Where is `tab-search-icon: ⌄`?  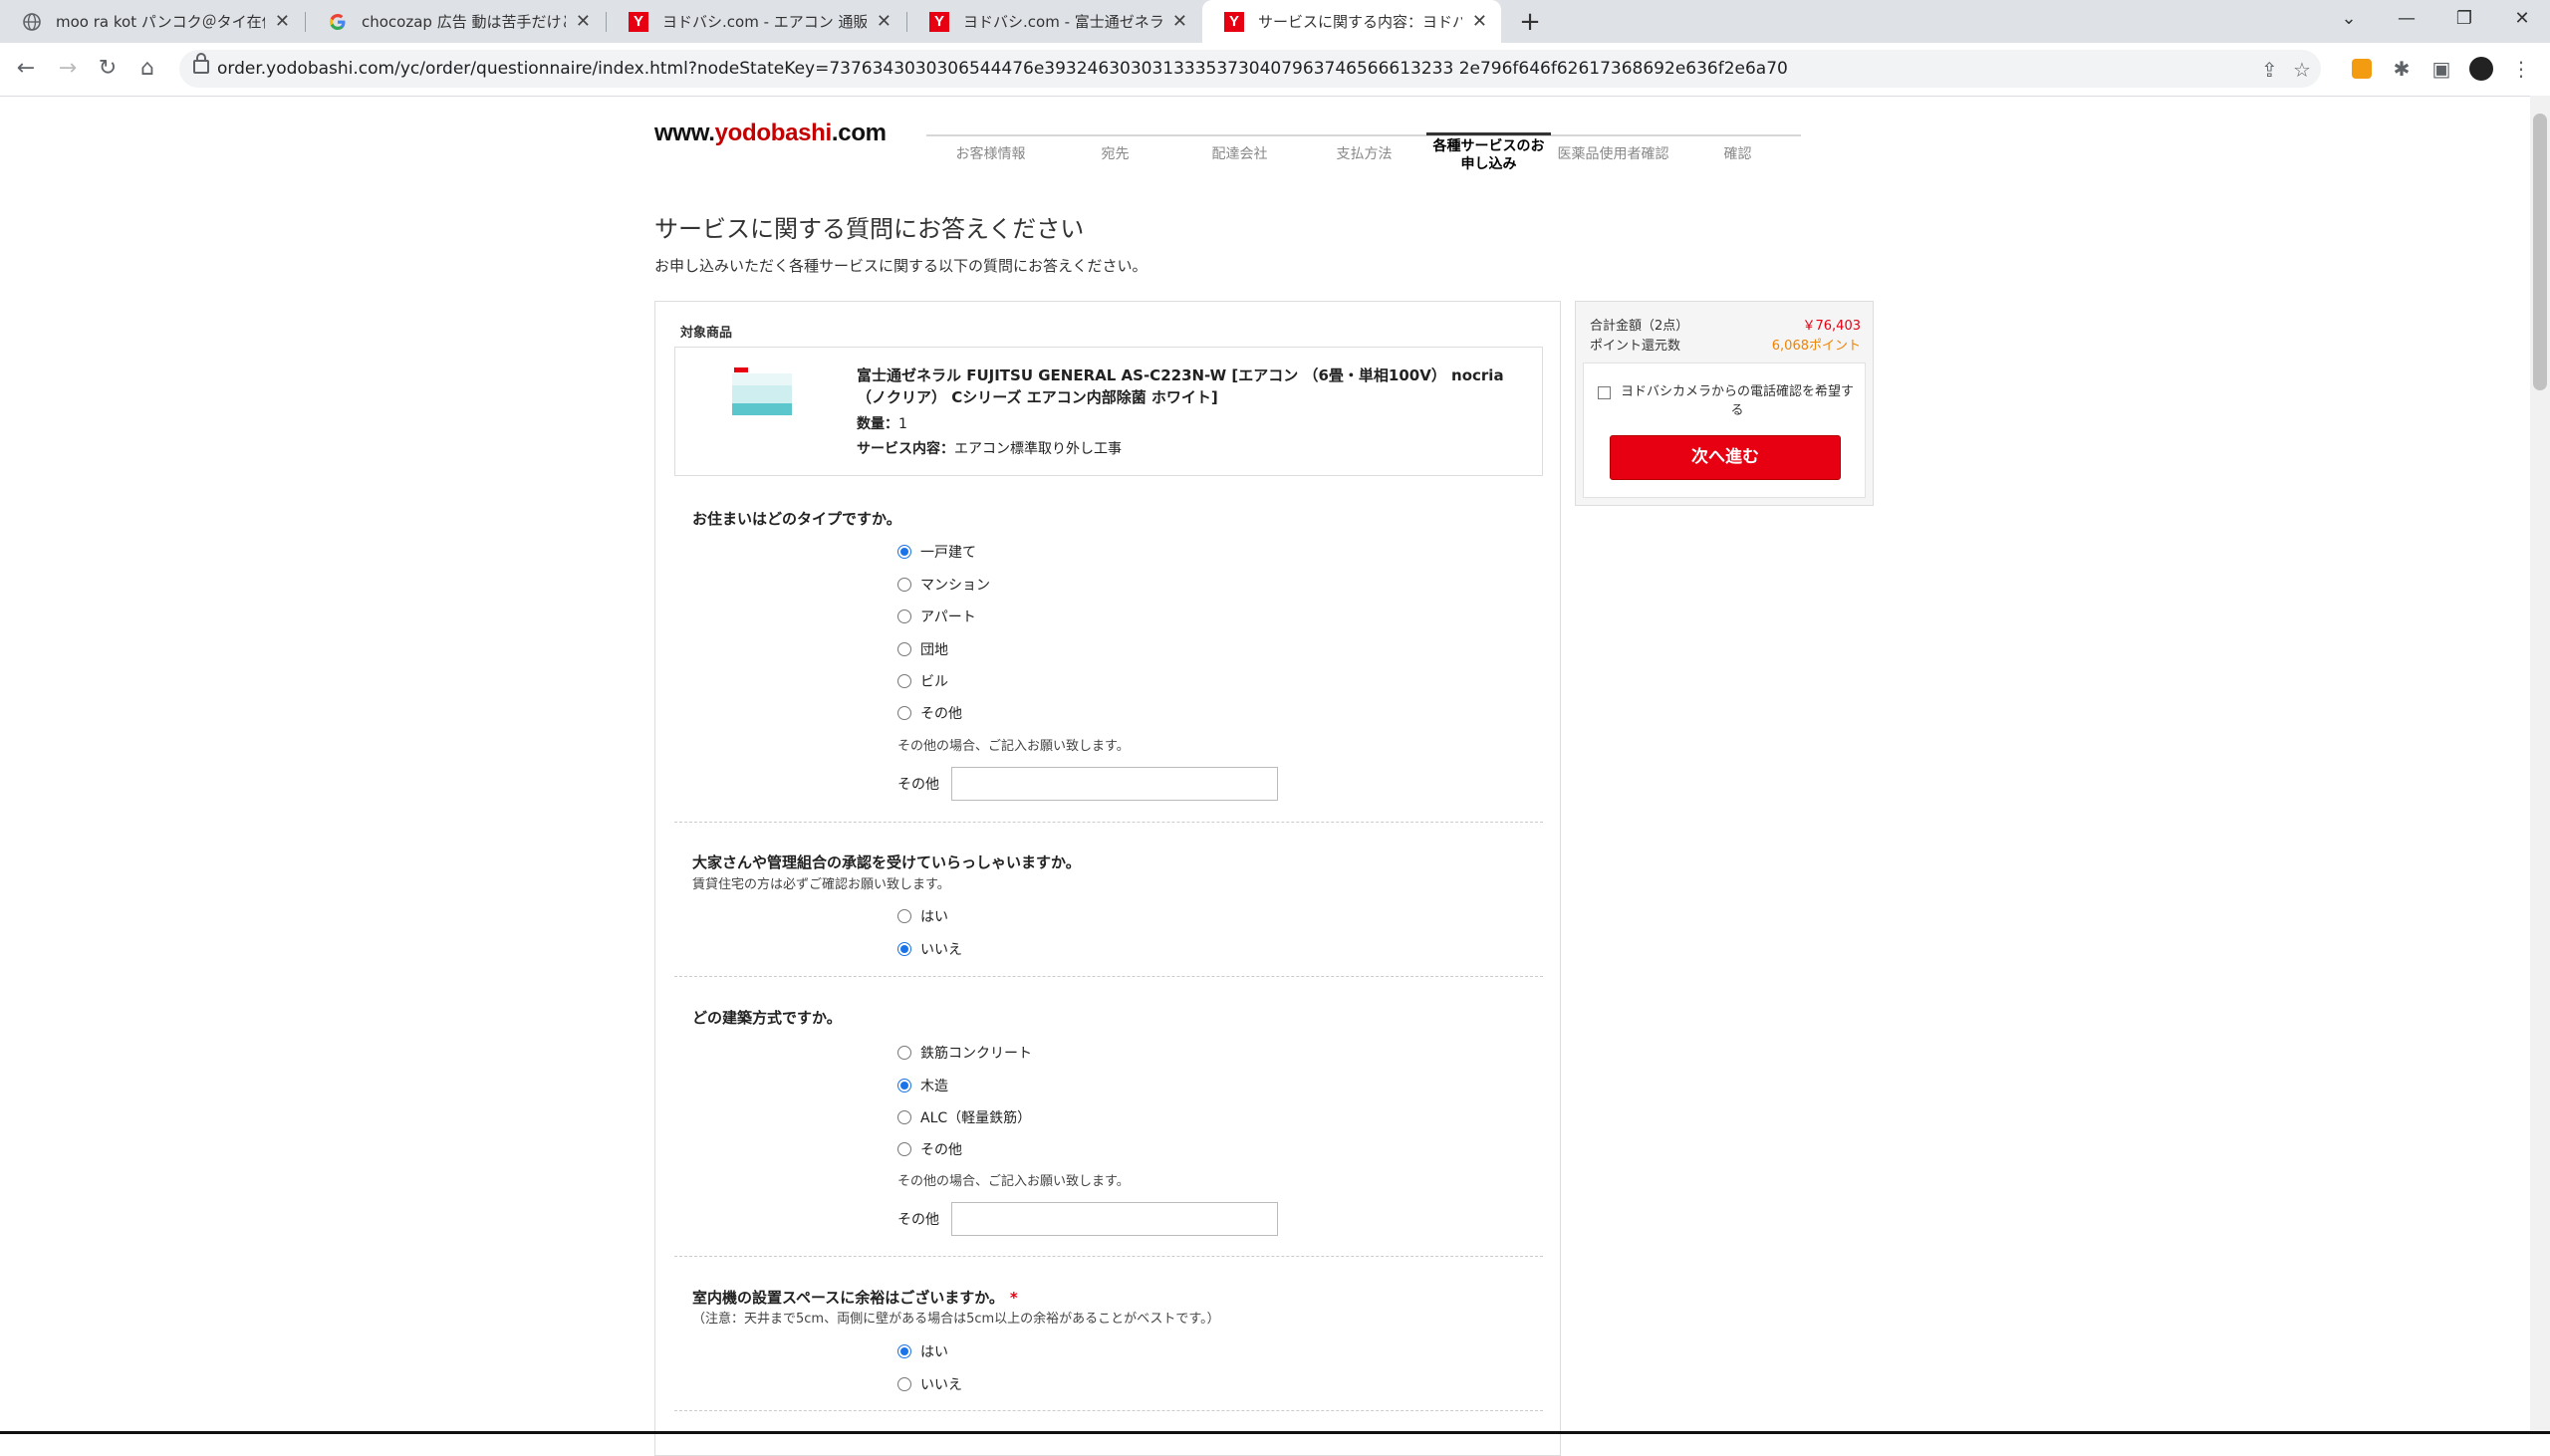 tab-search-icon: ⌄ is located at coordinates (2349, 18).